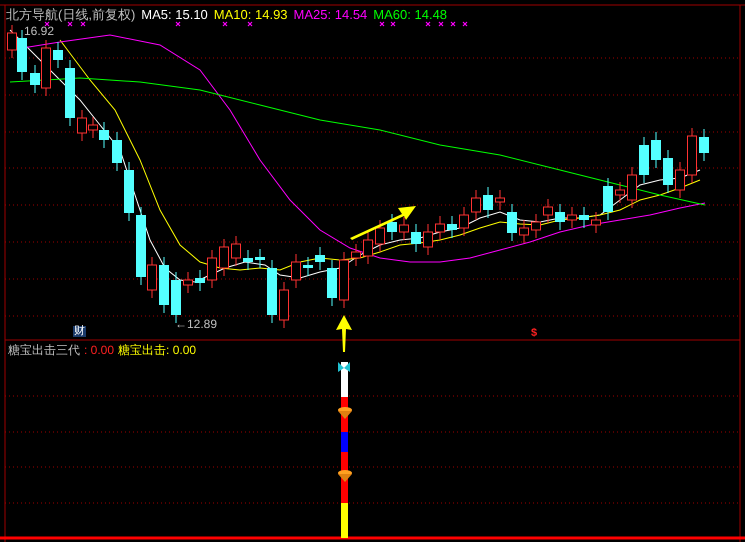 This screenshot has height=542, width=745. I want to click on moving-average-value: MA25: 14.54, so click(331, 14).